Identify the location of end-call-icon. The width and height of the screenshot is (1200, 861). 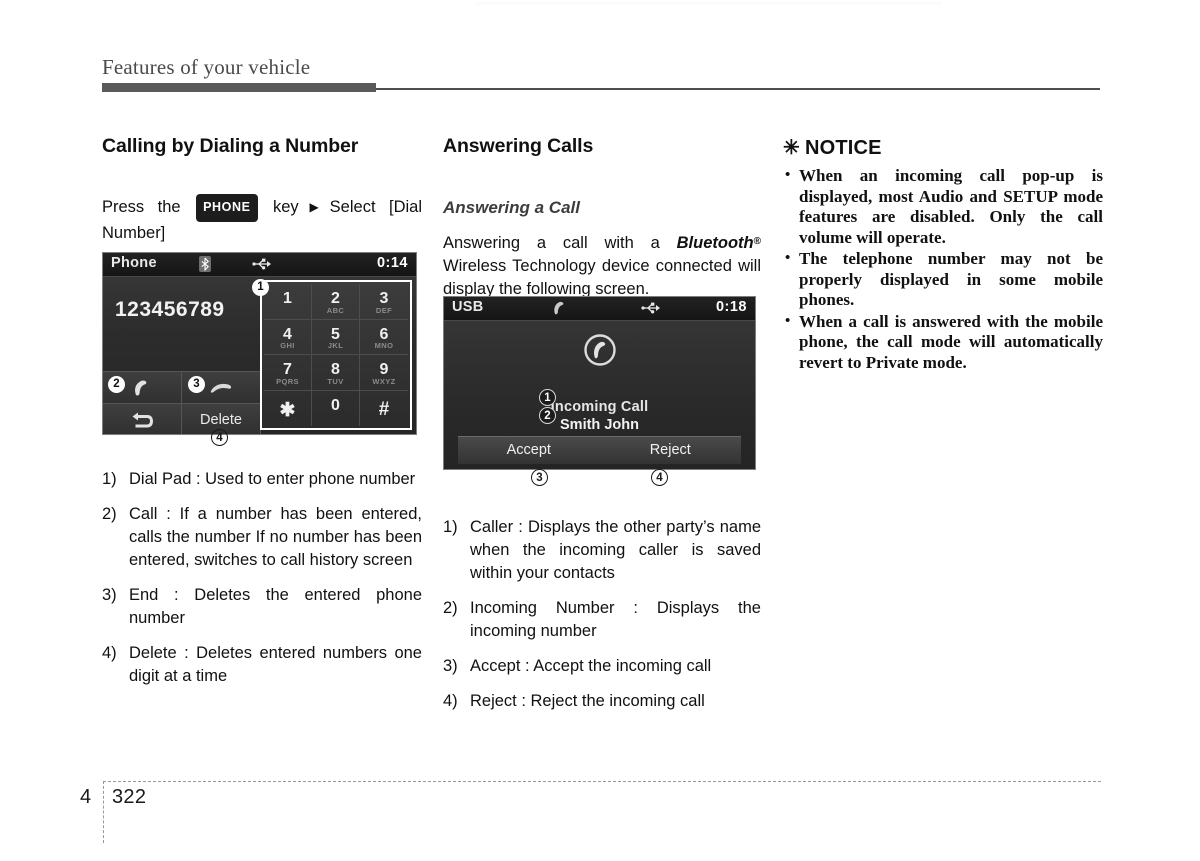
(221, 388).